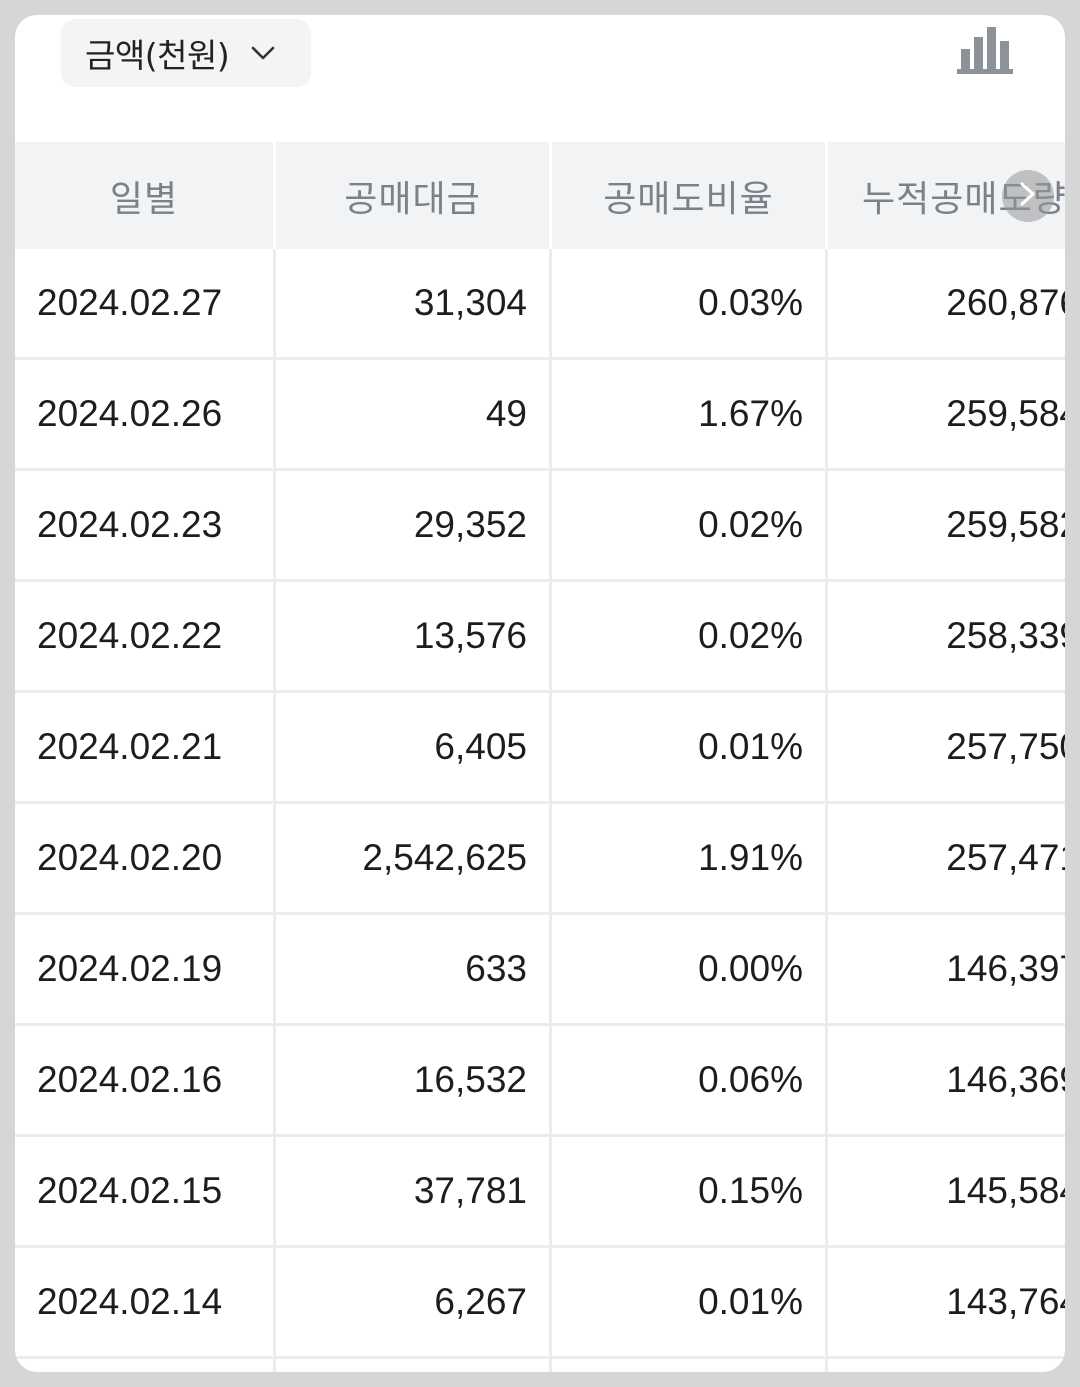 Image resolution: width=1080 pixels, height=1387 pixels. I want to click on table-row: 2024.02.15 37,781 0.15% 145,584, so click(540, 1192).